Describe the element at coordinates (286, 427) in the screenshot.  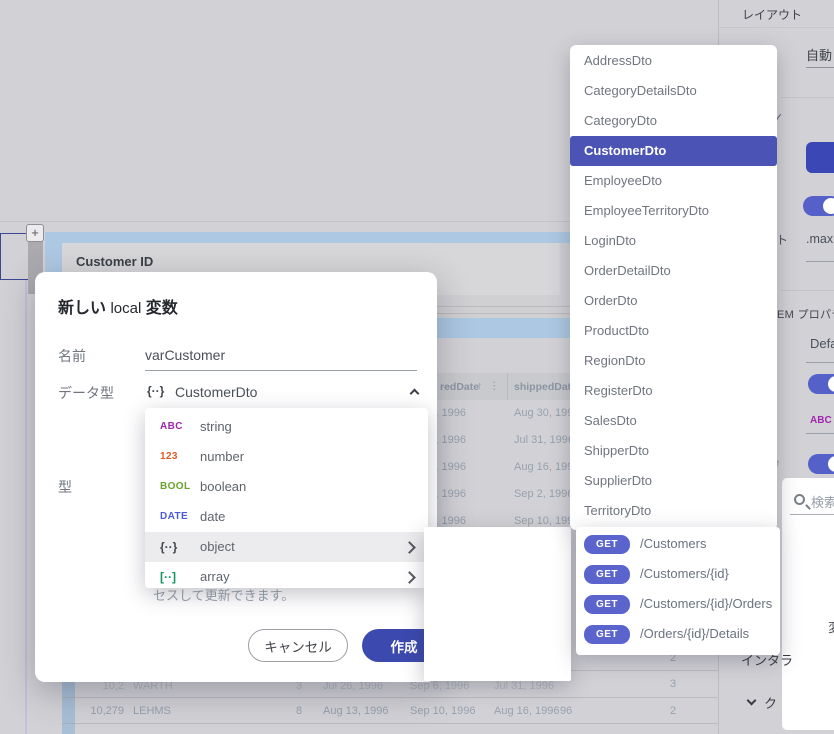
I see `type-option-string: ABC string` at that location.